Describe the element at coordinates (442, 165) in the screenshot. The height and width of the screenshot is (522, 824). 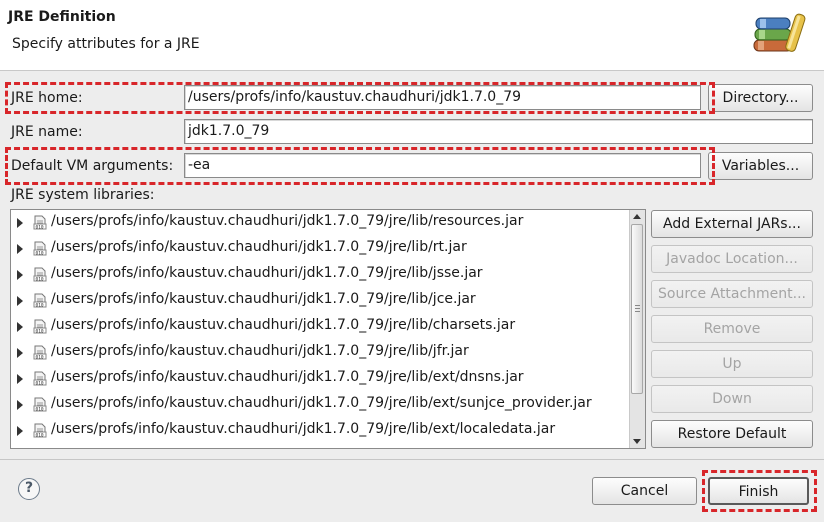
I see `vm-args-input: -ea` at that location.